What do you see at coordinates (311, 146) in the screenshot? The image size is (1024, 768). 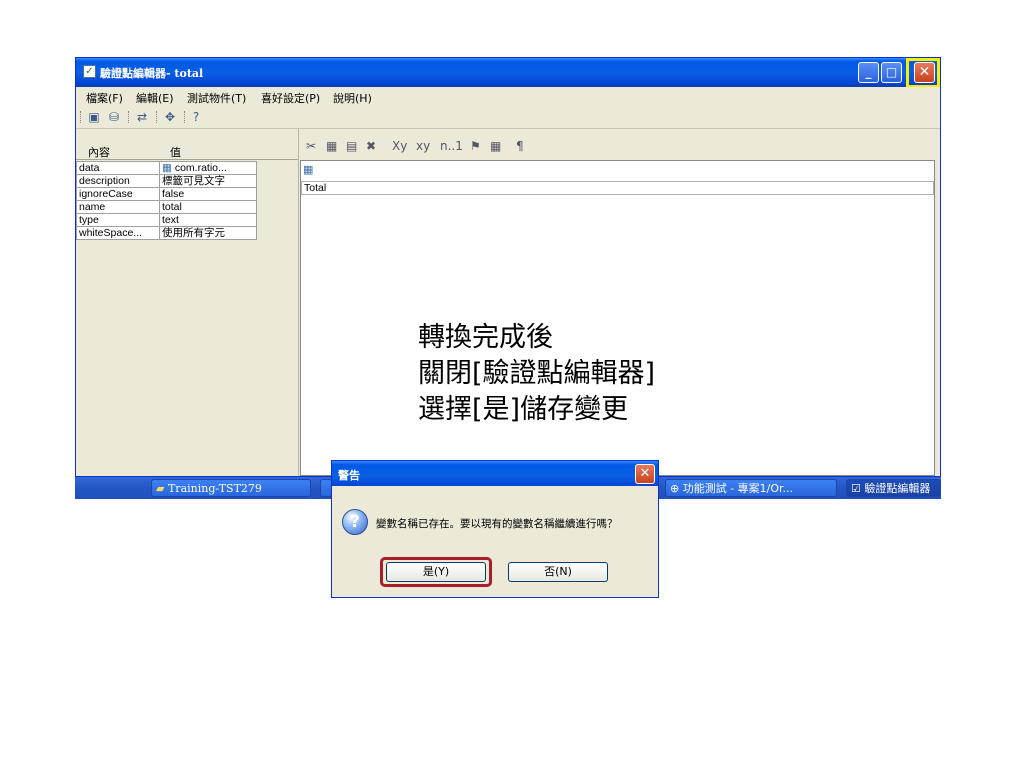 I see `cut-icon: ✂` at bounding box center [311, 146].